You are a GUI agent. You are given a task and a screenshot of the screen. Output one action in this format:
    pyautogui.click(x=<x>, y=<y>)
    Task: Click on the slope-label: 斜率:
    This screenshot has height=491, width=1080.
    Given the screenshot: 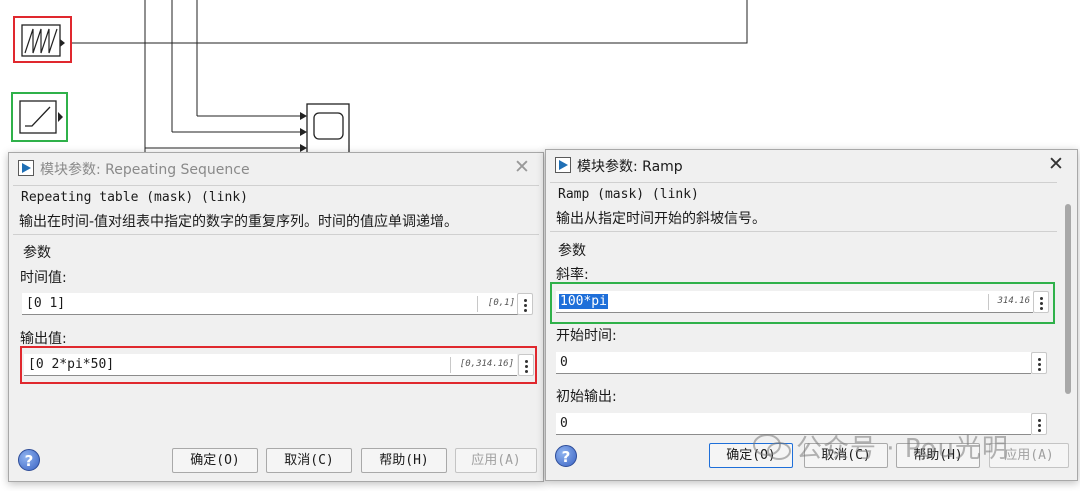 What is the action you would take?
    pyautogui.click(x=572, y=275)
    